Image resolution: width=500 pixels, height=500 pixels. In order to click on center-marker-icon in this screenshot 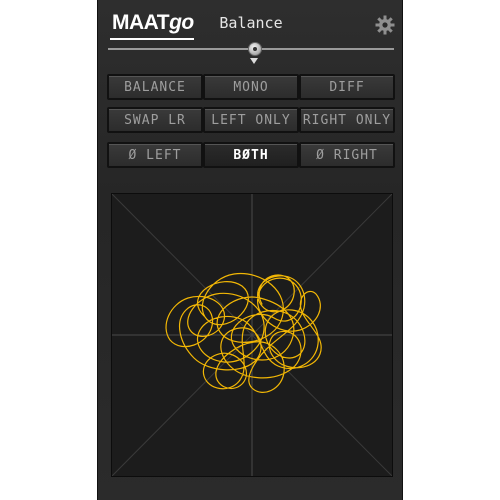, I will do `click(254, 61)`.